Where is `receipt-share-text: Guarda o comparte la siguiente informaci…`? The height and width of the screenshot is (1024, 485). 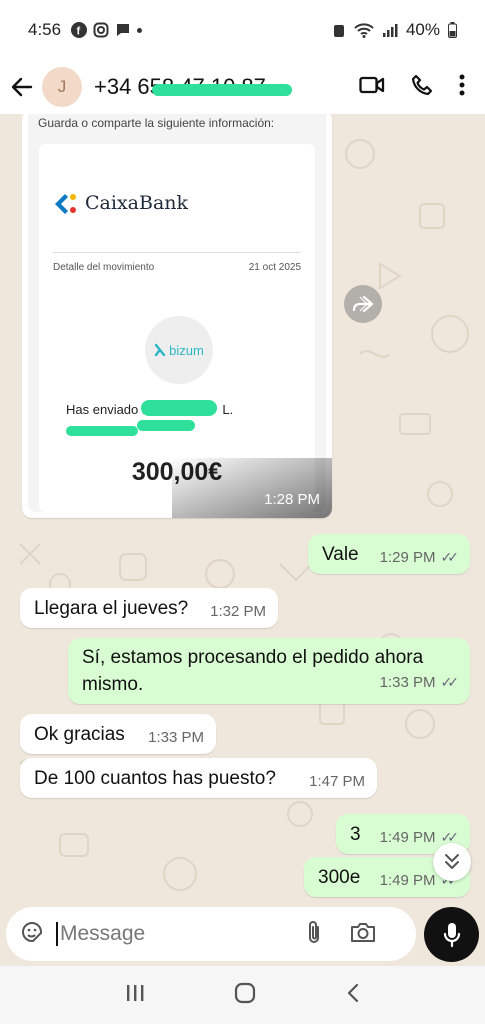
receipt-share-text: Guarda o comparte la siguiente informaci… is located at coordinates (156, 123).